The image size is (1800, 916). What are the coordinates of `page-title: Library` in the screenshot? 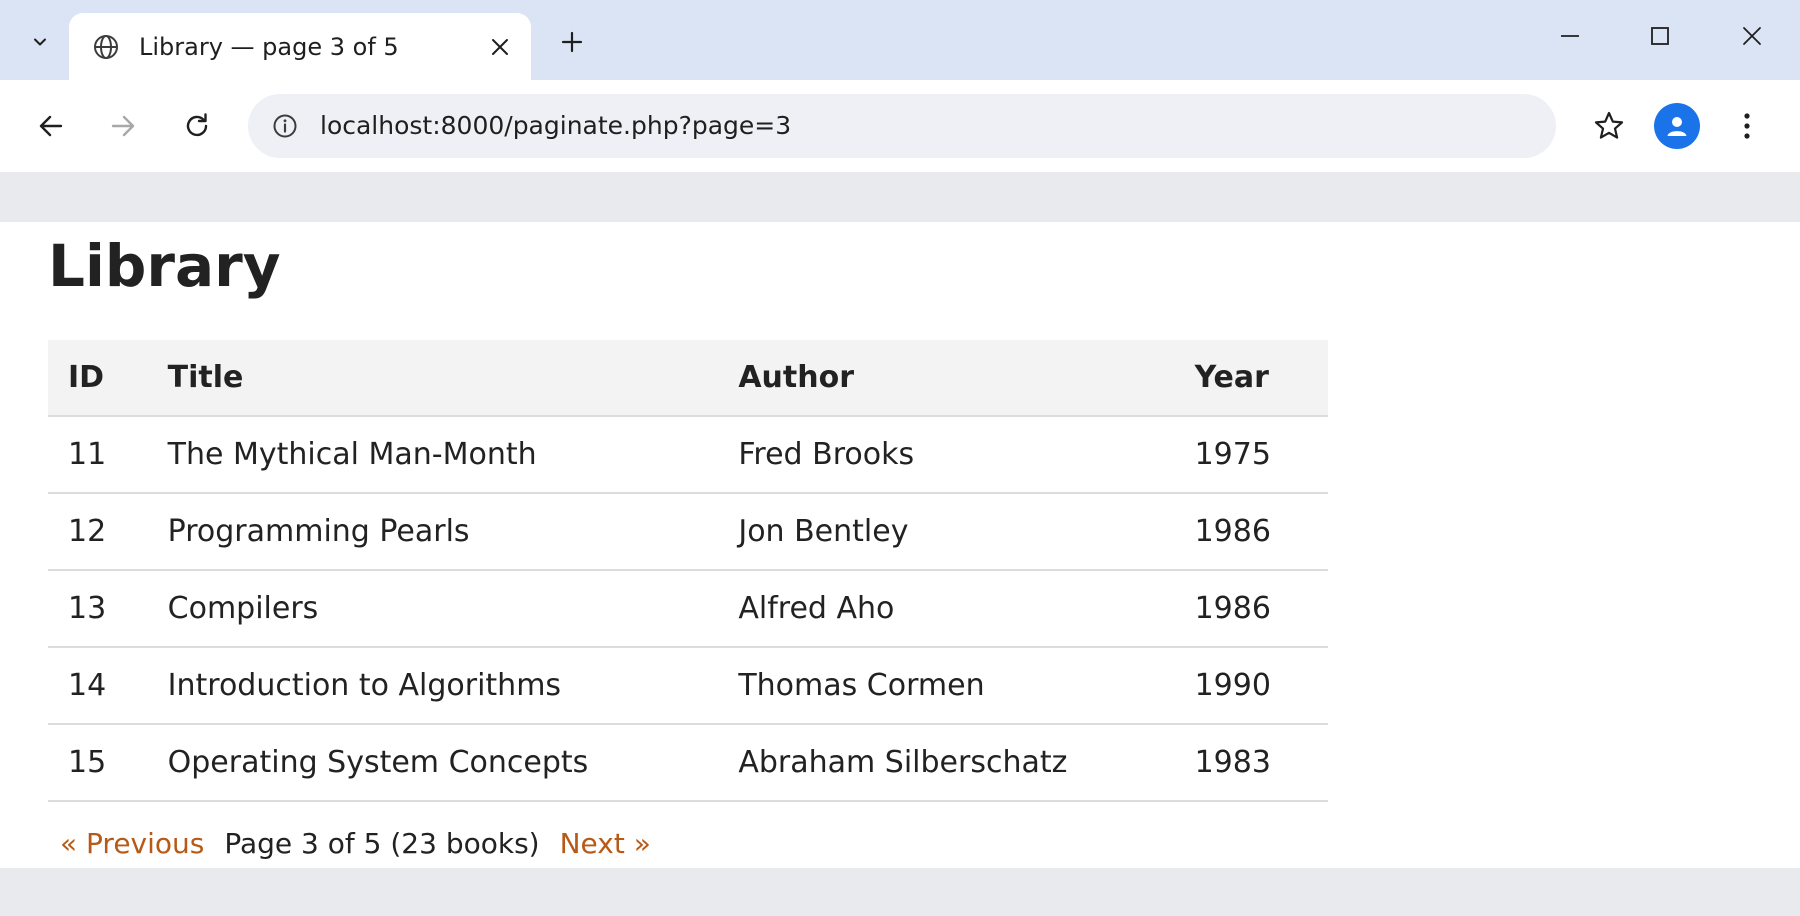 It's located at (164, 266).